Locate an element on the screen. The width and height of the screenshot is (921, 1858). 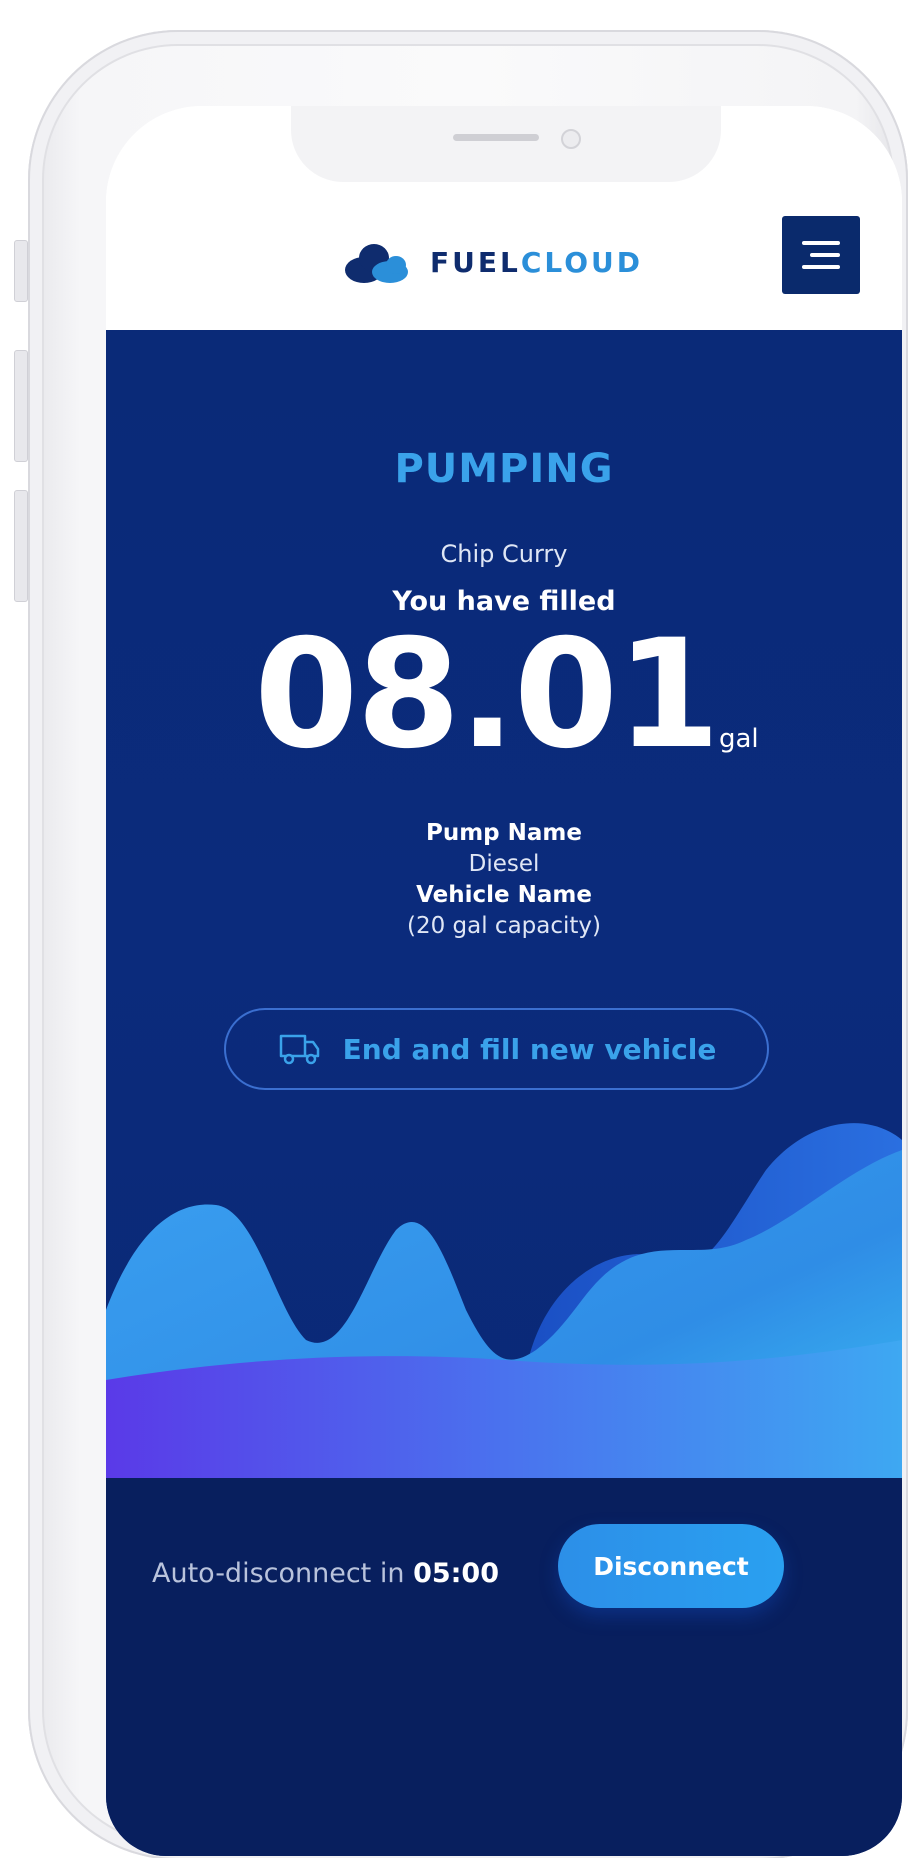
user-name: Chip Curry is located at coordinates (504, 554).